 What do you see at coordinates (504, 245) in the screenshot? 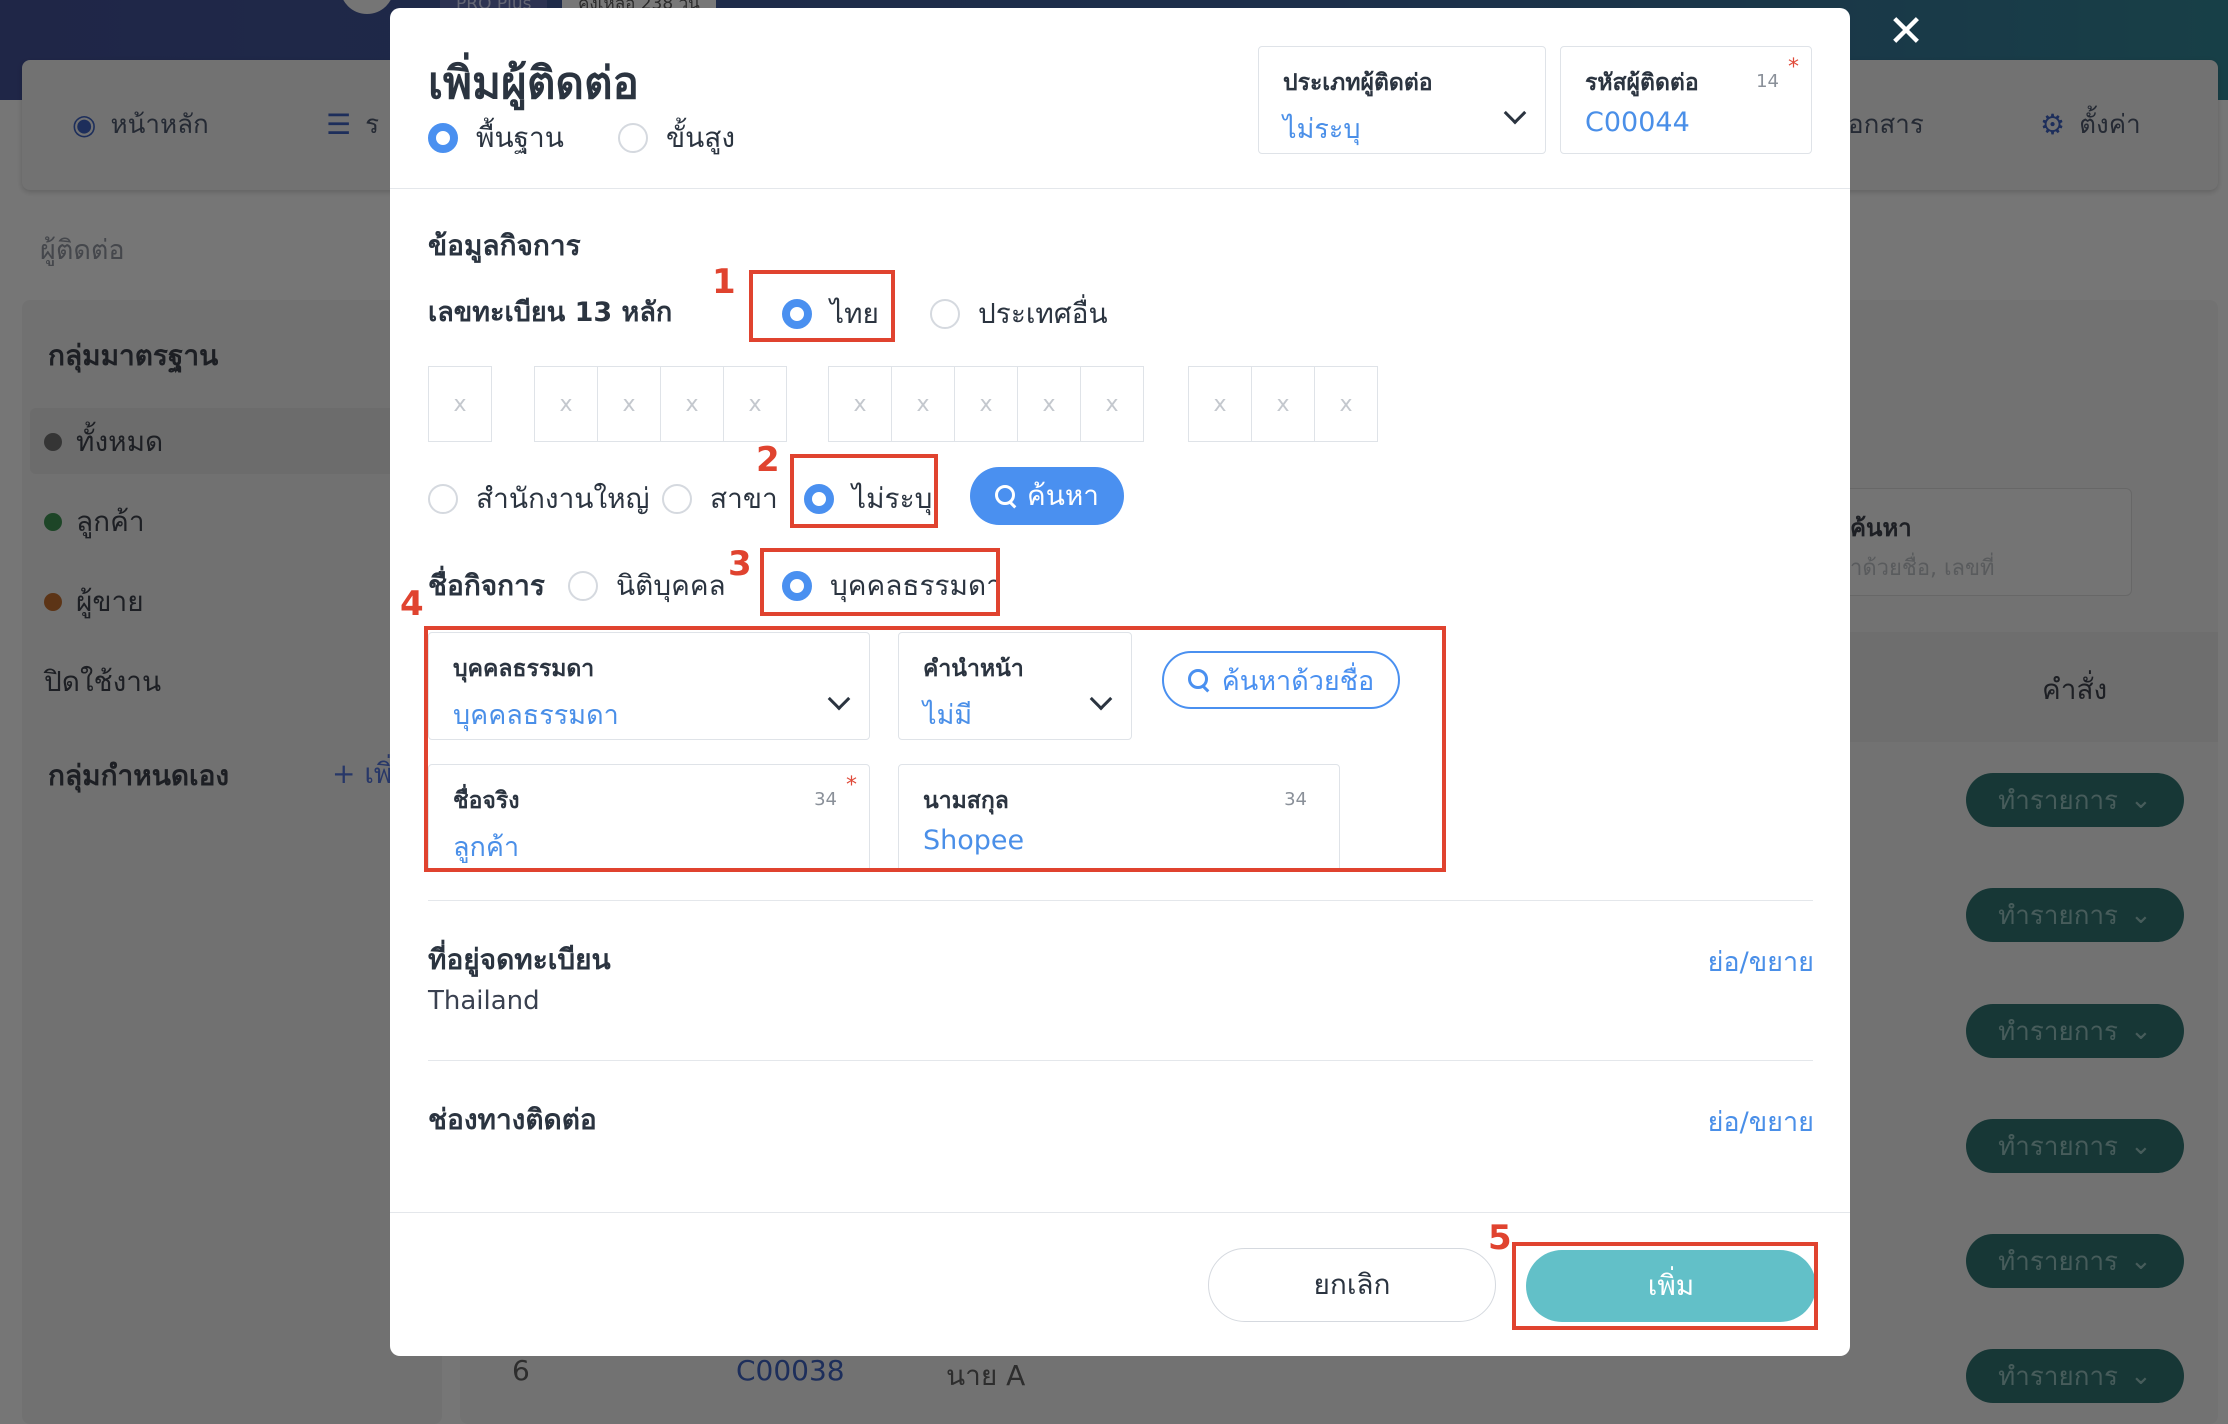
I see `business-info-title: ข้อมูลกิจการ` at bounding box center [504, 245].